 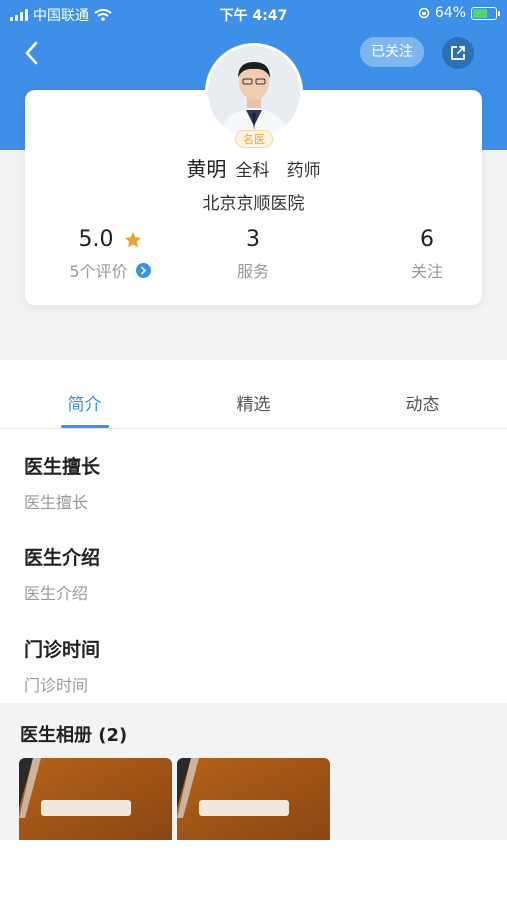 I want to click on back-button, so click(x=33, y=53).